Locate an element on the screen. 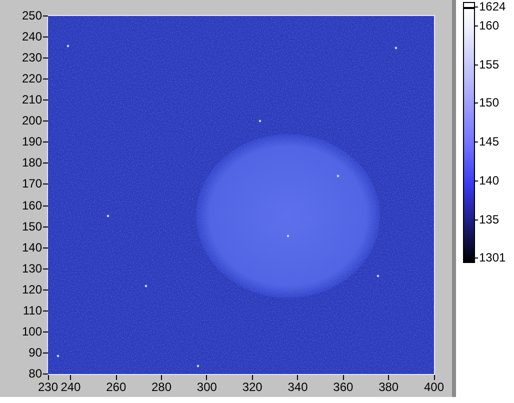  y-axis-label: 110 is located at coordinates (32, 311).